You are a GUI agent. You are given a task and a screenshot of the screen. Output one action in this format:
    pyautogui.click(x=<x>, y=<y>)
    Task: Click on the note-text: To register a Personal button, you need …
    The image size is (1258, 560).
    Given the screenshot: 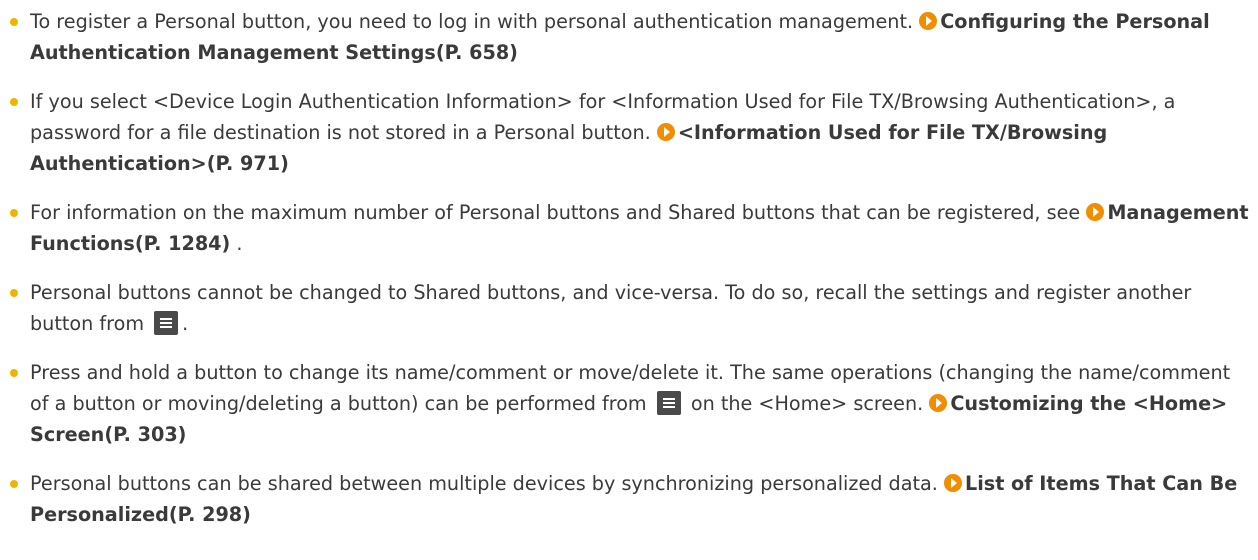 What is the action you would take?
    pyautogui.click(x=475, y=21)
    